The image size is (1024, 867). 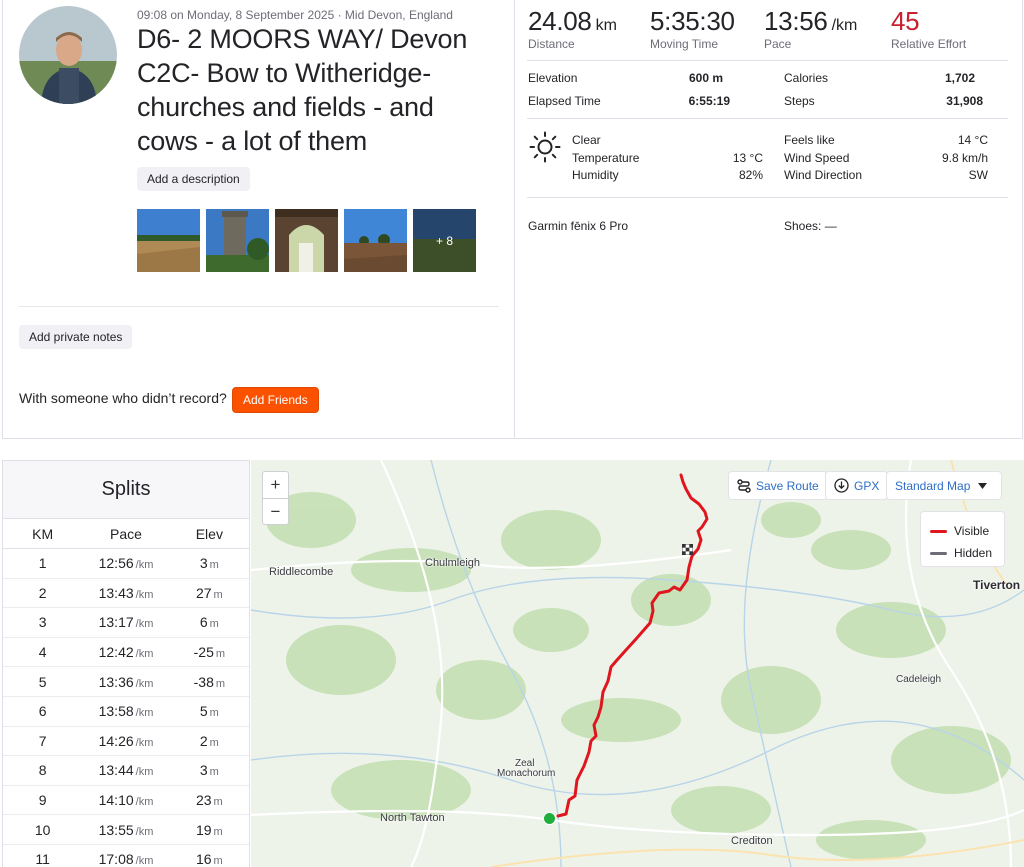 I want to click on split-km: 6, so click(x=42, y=711).